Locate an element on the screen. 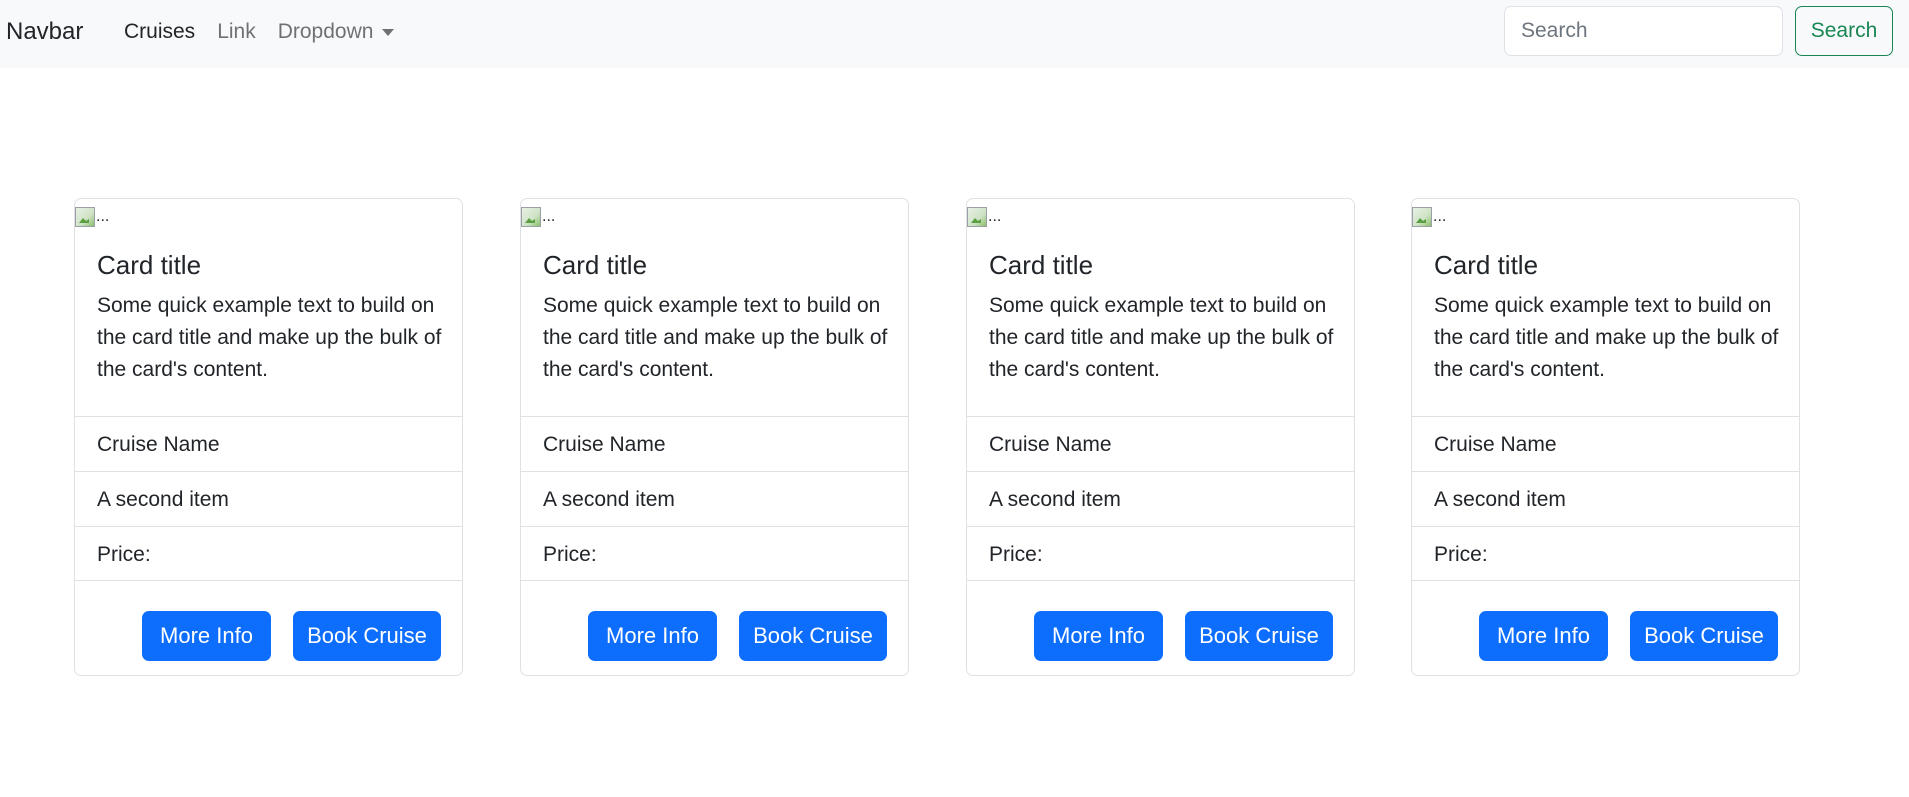 The height and width of the screenshot is (797, 1909). nav-dropdown-toggle: Dropdown is located at coordinates (336, 32).